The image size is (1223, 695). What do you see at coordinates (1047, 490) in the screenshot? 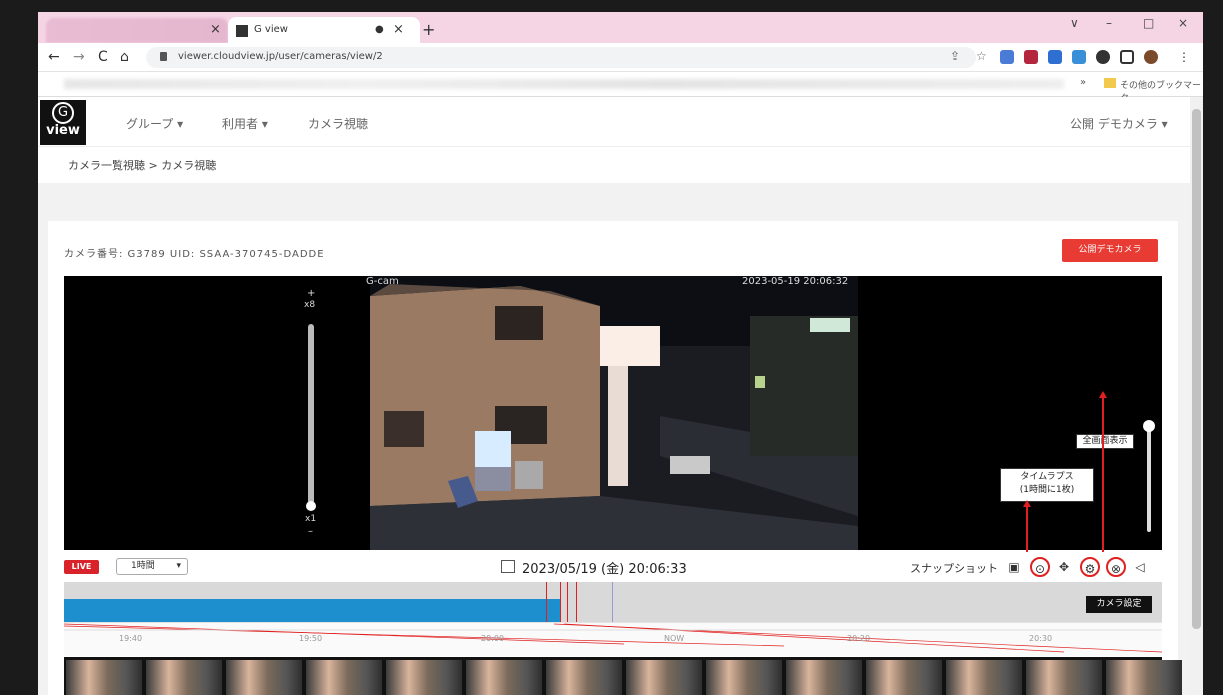
I see `timelapse-callout-line2: (1時間に1枚)` at bounding box center [1047, 490].